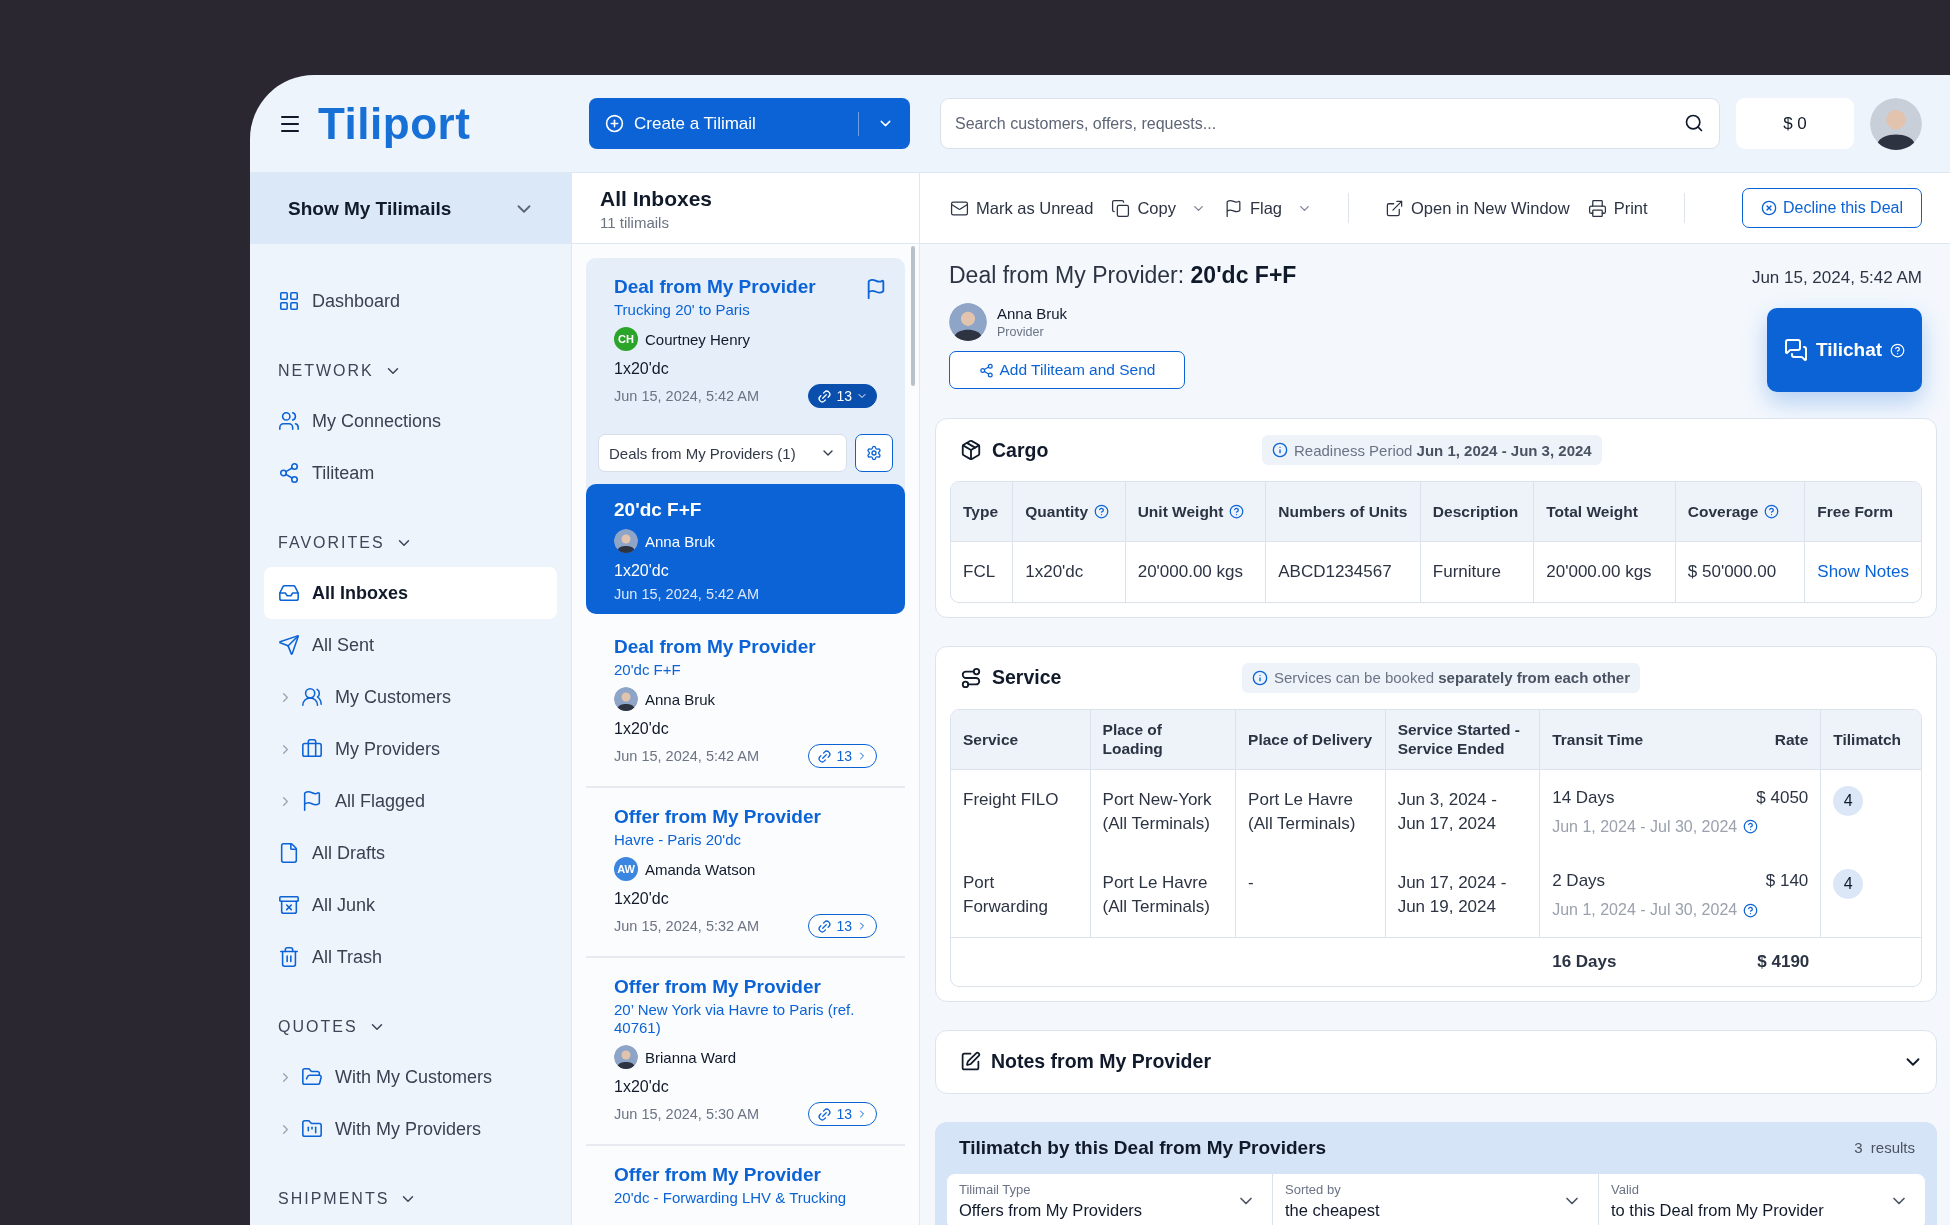 Image resolution: width=1950 pixels, height=1225 pixels. I want to click on mail-date: Jun 15, 2024, 5:42 AM, so click(687, 396).